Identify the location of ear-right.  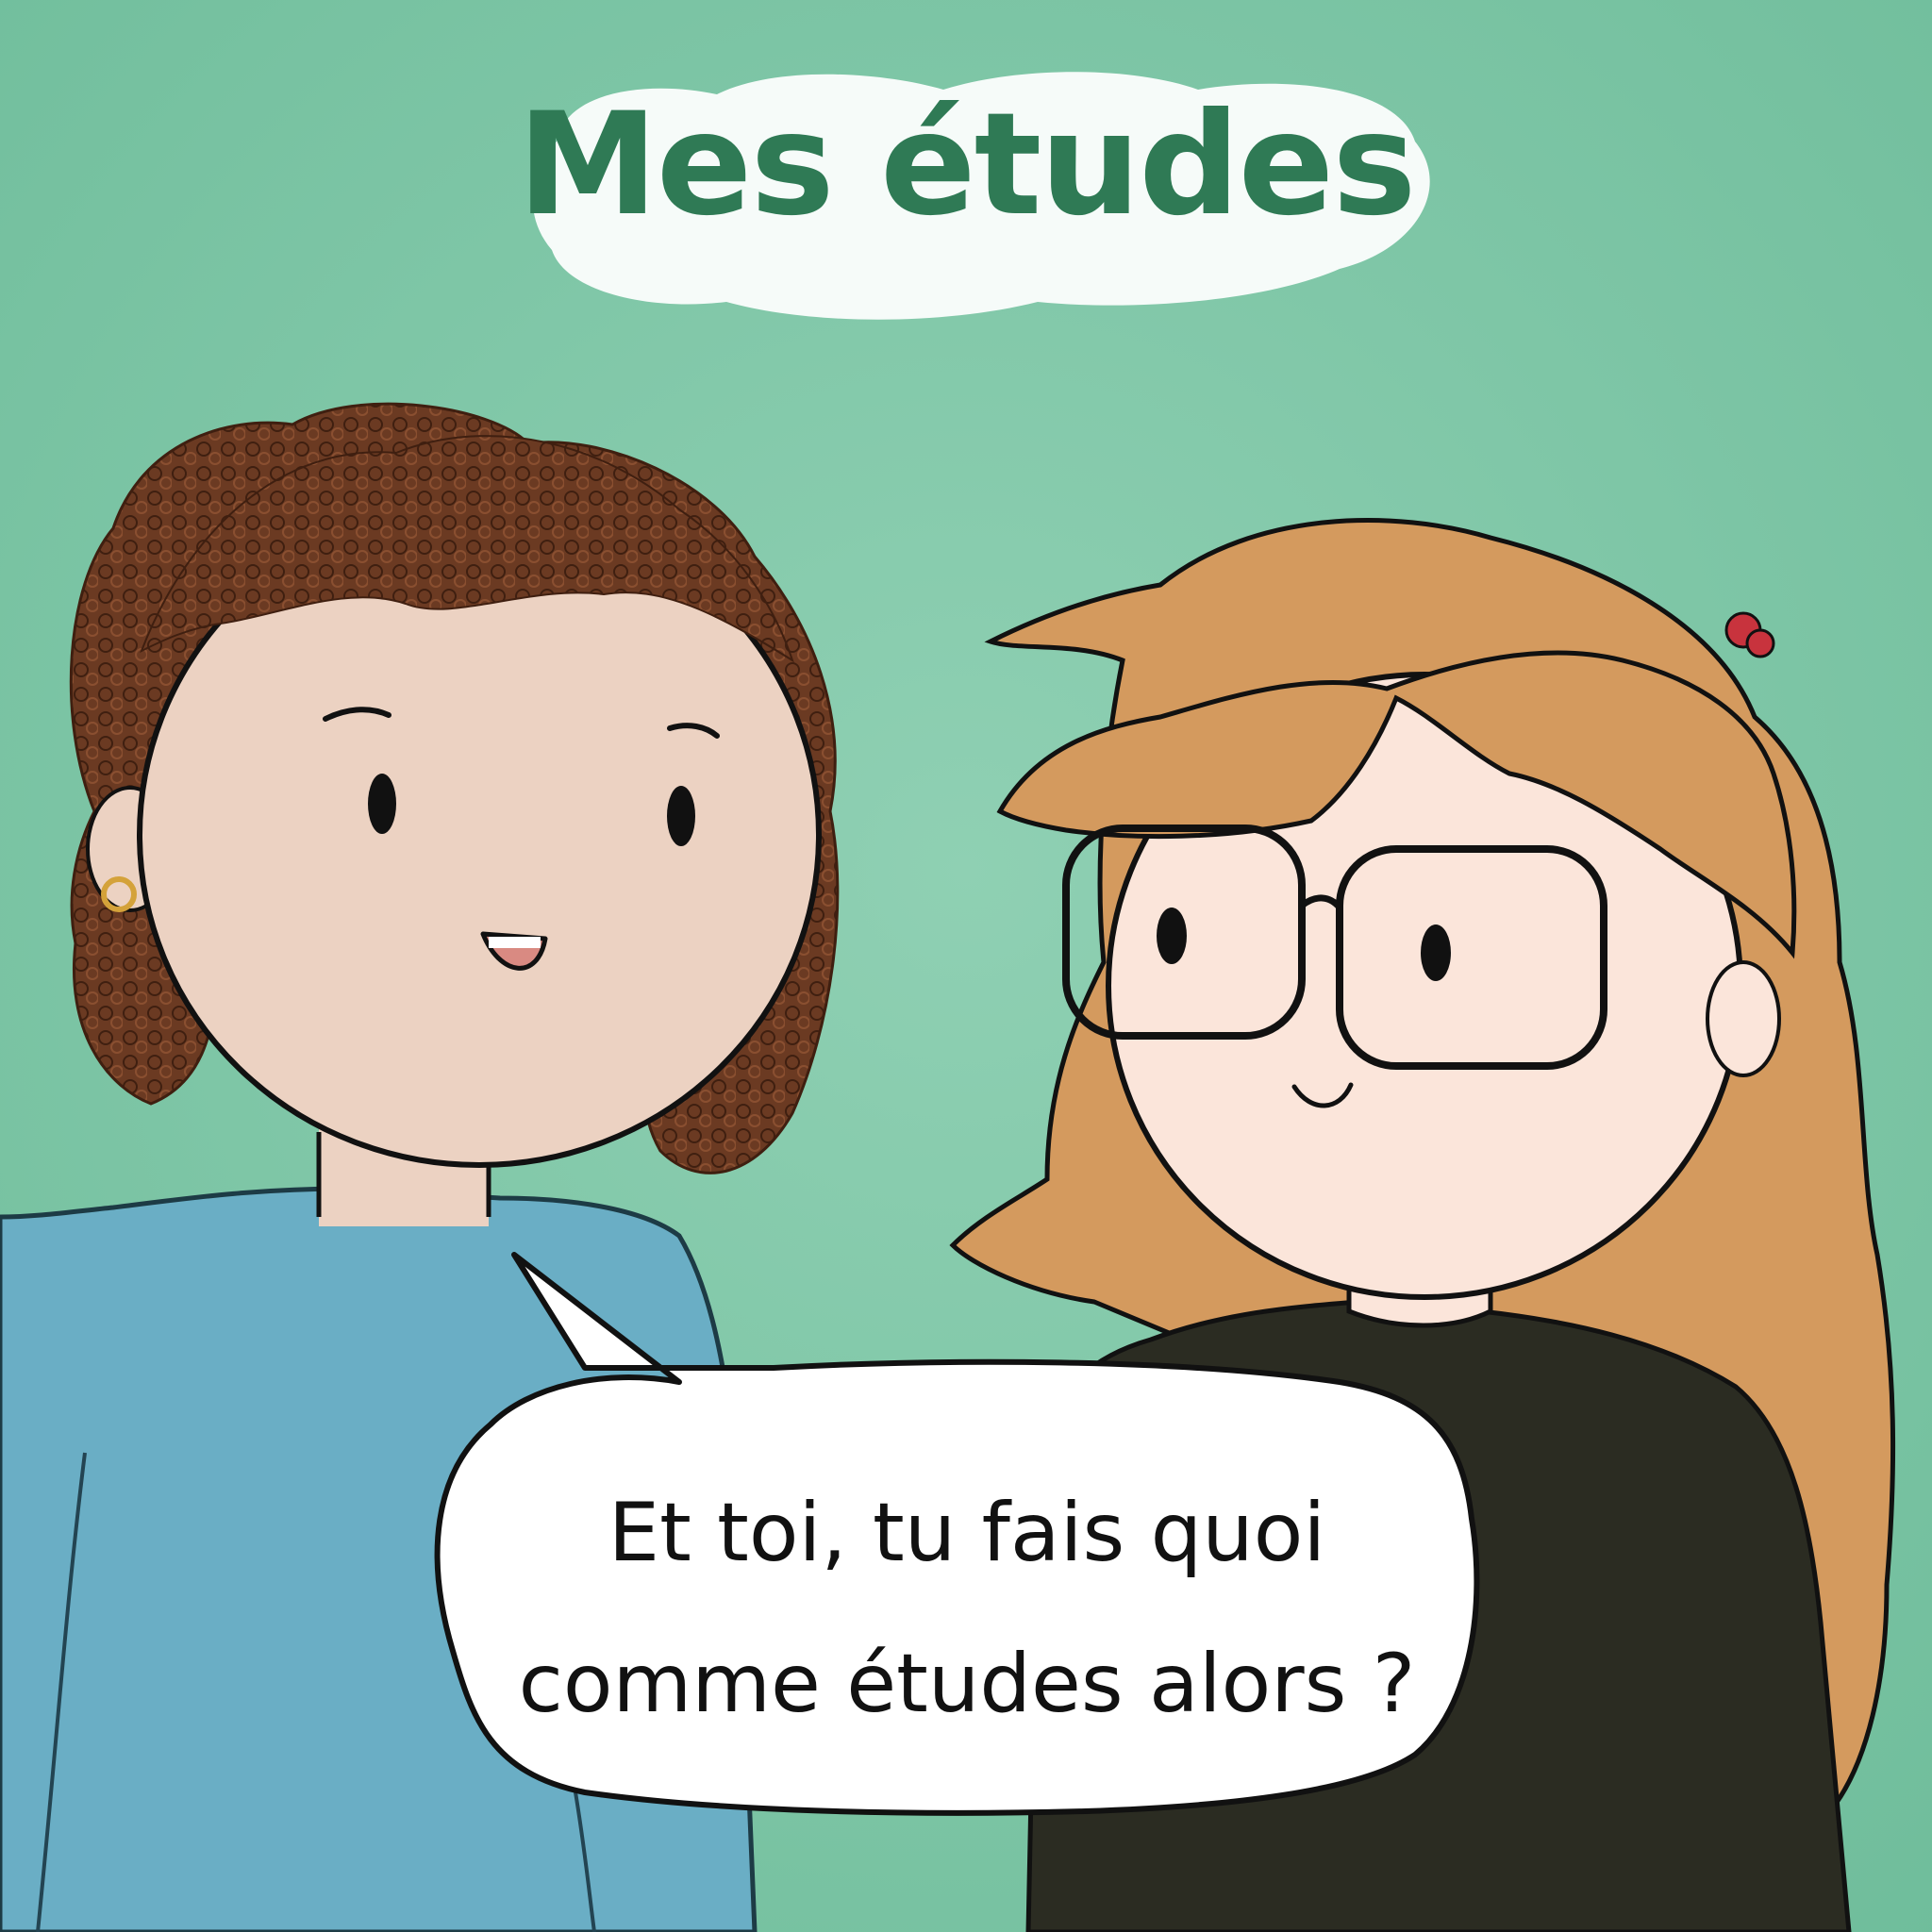
(1743, 1018).